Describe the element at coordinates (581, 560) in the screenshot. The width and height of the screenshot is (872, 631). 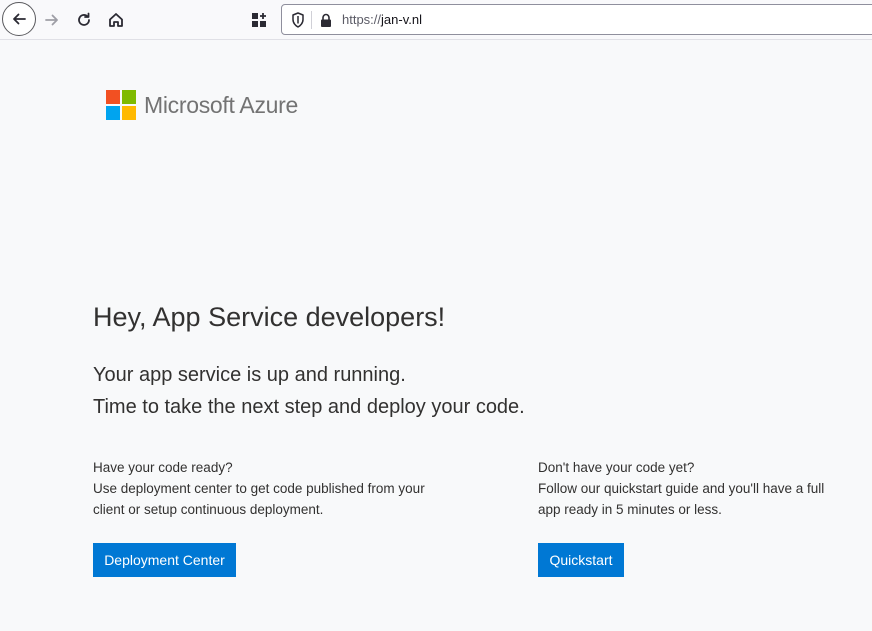
I see `quickstart-button: Quickstart` at that location.